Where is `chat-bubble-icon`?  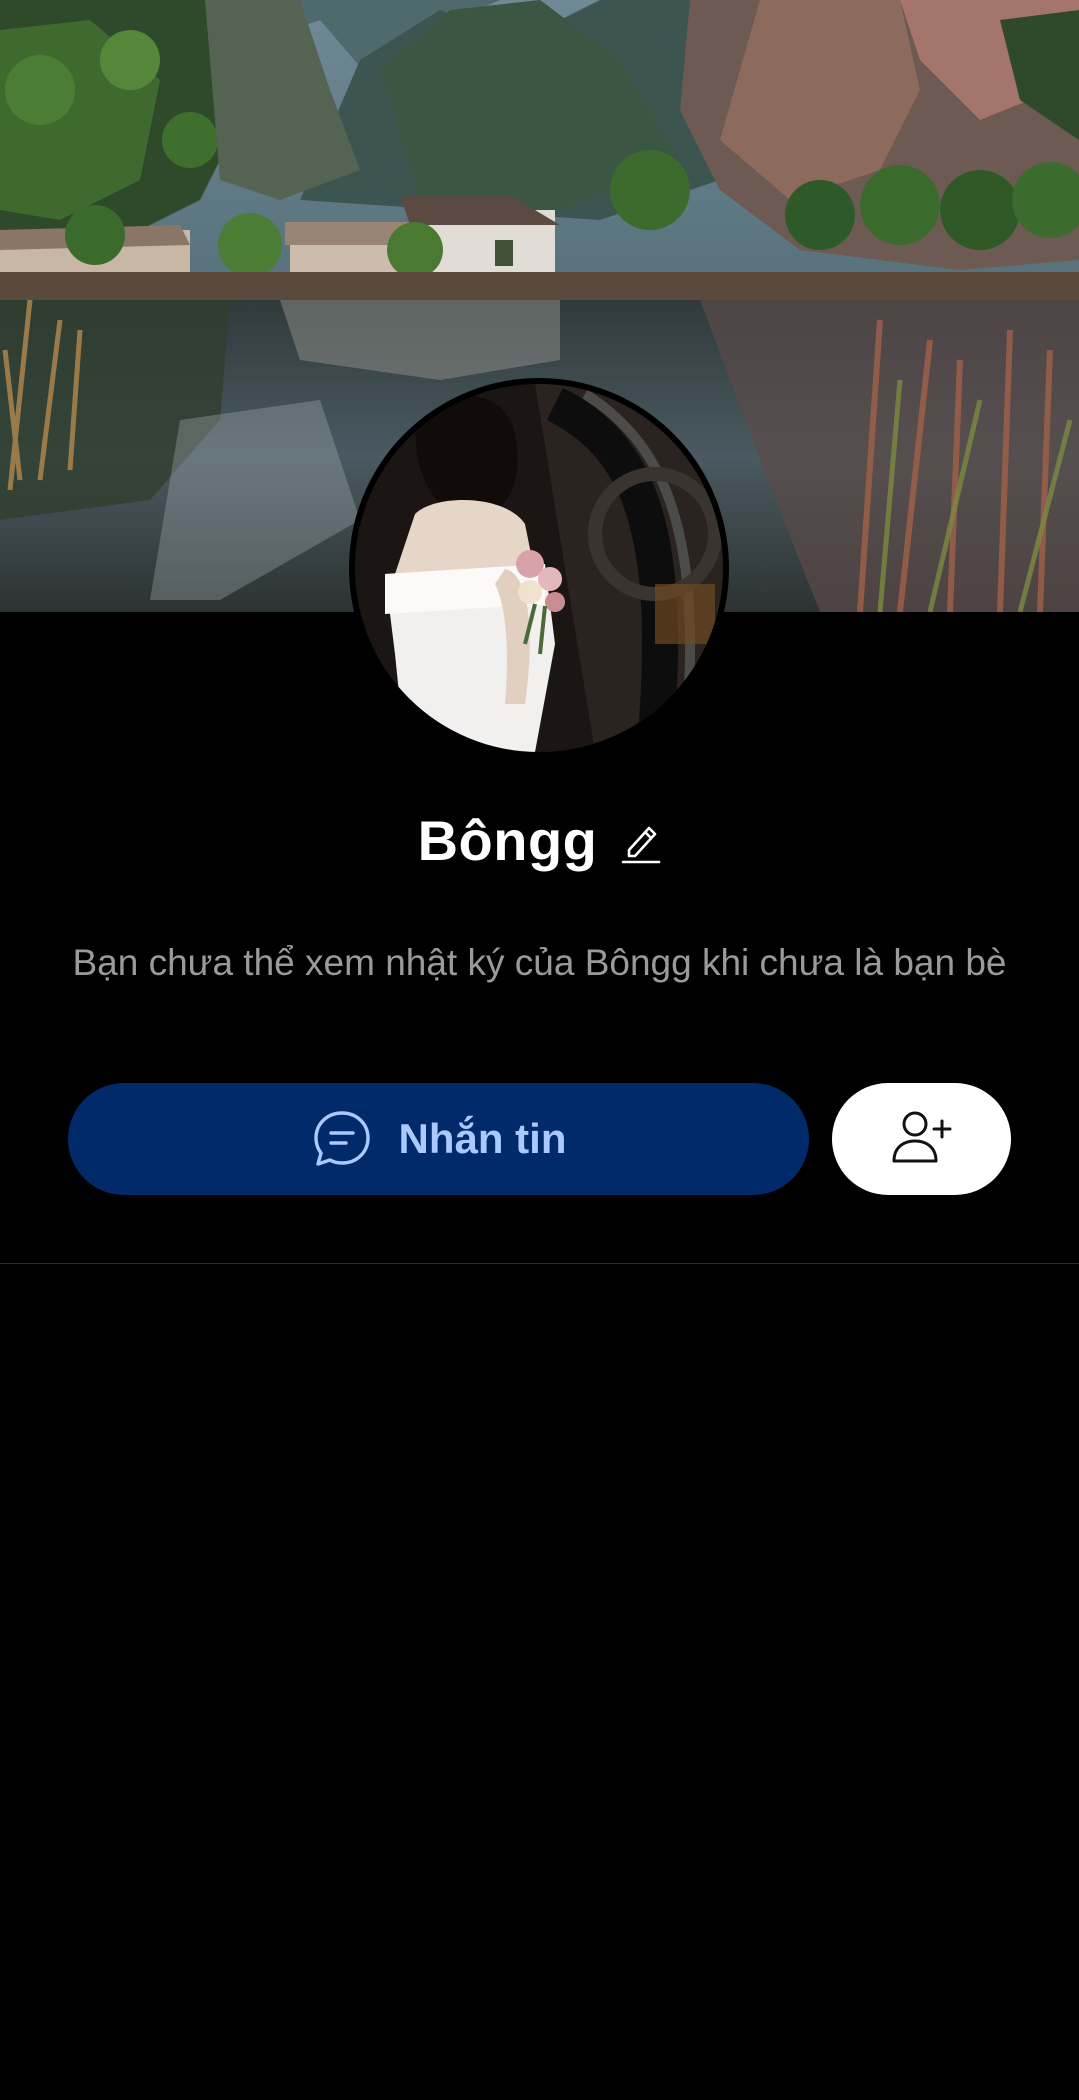
chat-bubble-icon is located at coordinates (342, 1139).